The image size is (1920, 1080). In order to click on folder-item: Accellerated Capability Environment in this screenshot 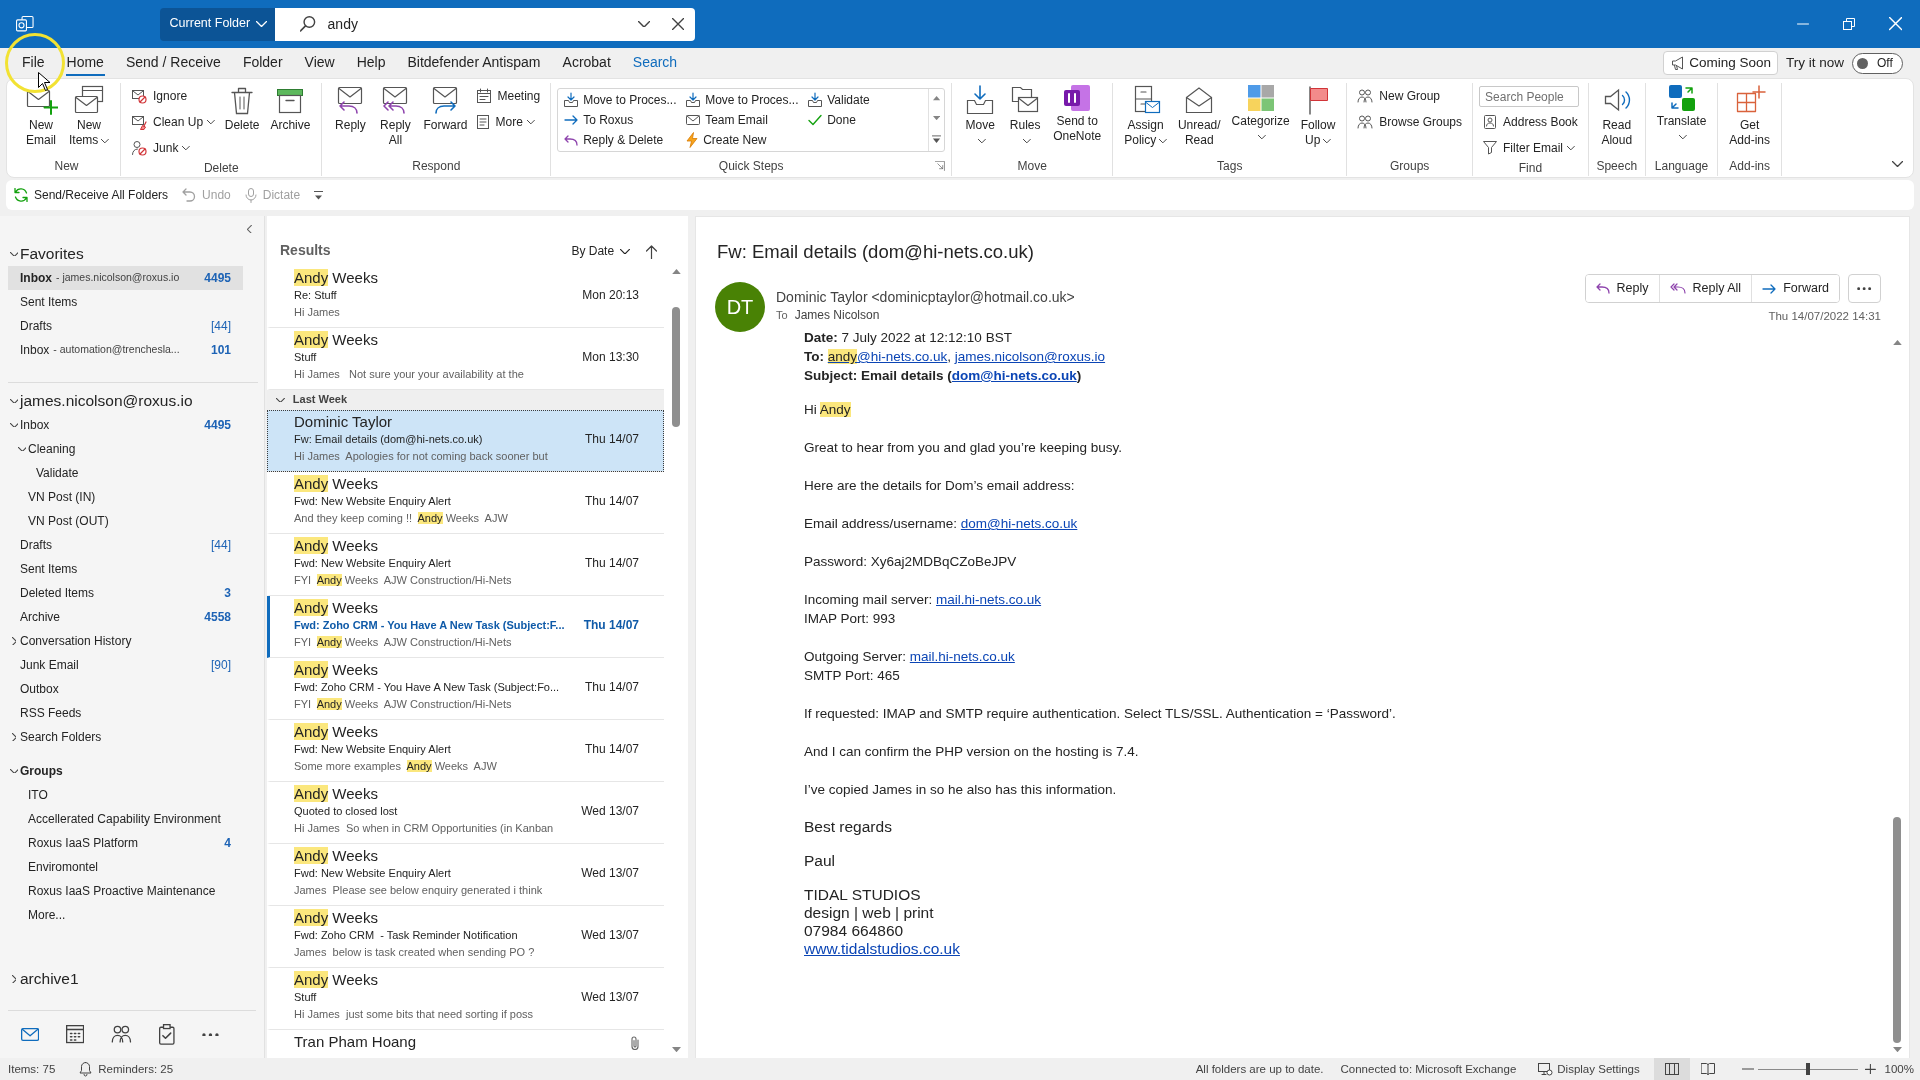, I will do `click(125, 819)`.